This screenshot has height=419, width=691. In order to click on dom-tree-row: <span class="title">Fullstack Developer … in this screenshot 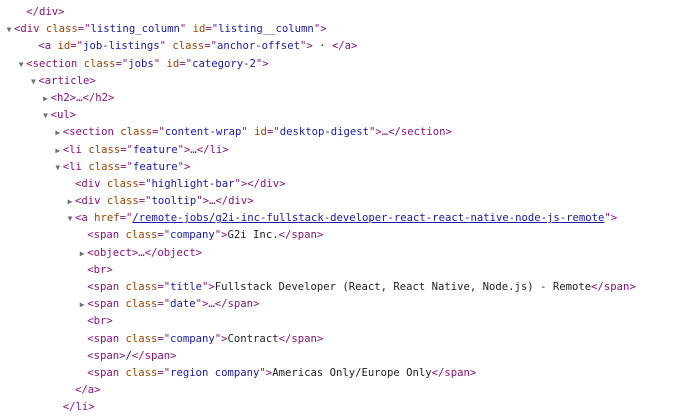, I will do `click(345, 287)`.